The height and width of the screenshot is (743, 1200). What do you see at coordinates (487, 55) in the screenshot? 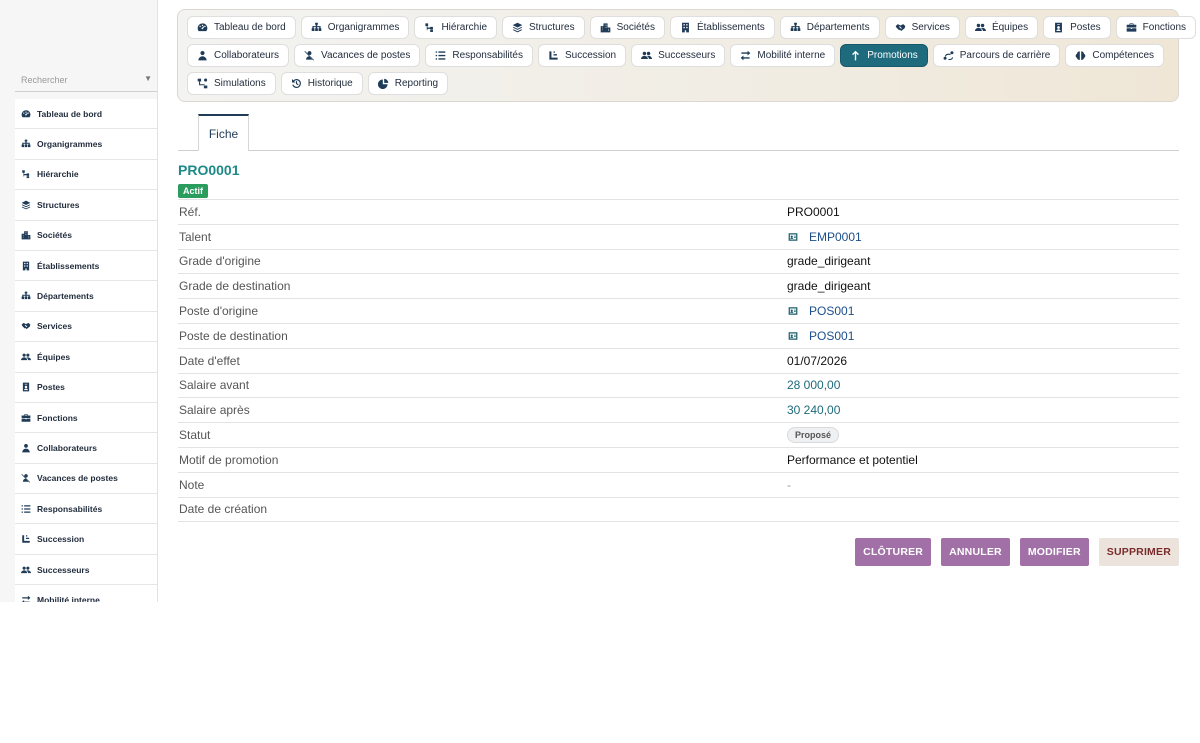
I see `nav-chip-label: Responsabilités` at bounding box center [487, 55].